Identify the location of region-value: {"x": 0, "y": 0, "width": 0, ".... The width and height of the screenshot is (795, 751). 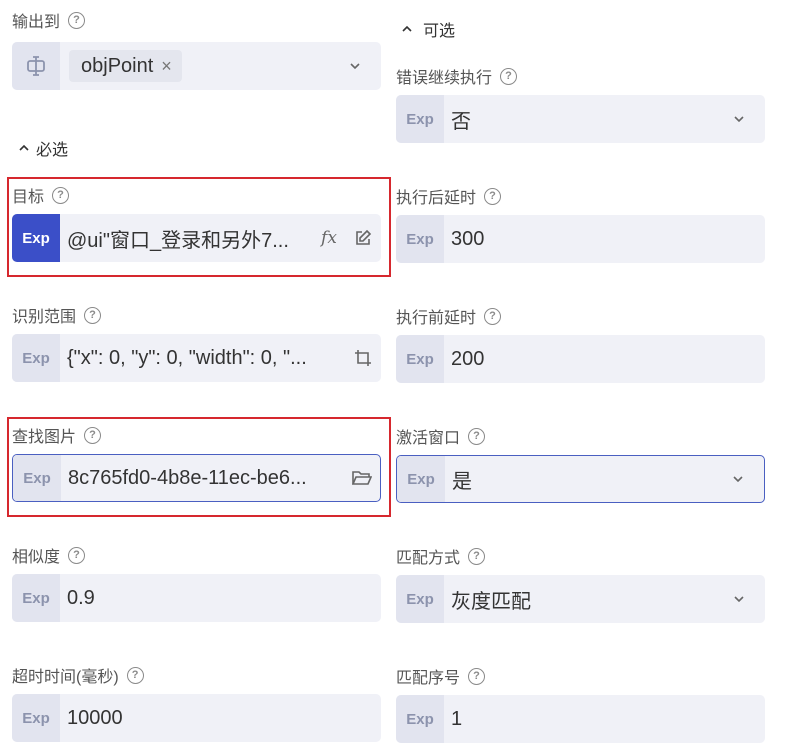
(202, 358).